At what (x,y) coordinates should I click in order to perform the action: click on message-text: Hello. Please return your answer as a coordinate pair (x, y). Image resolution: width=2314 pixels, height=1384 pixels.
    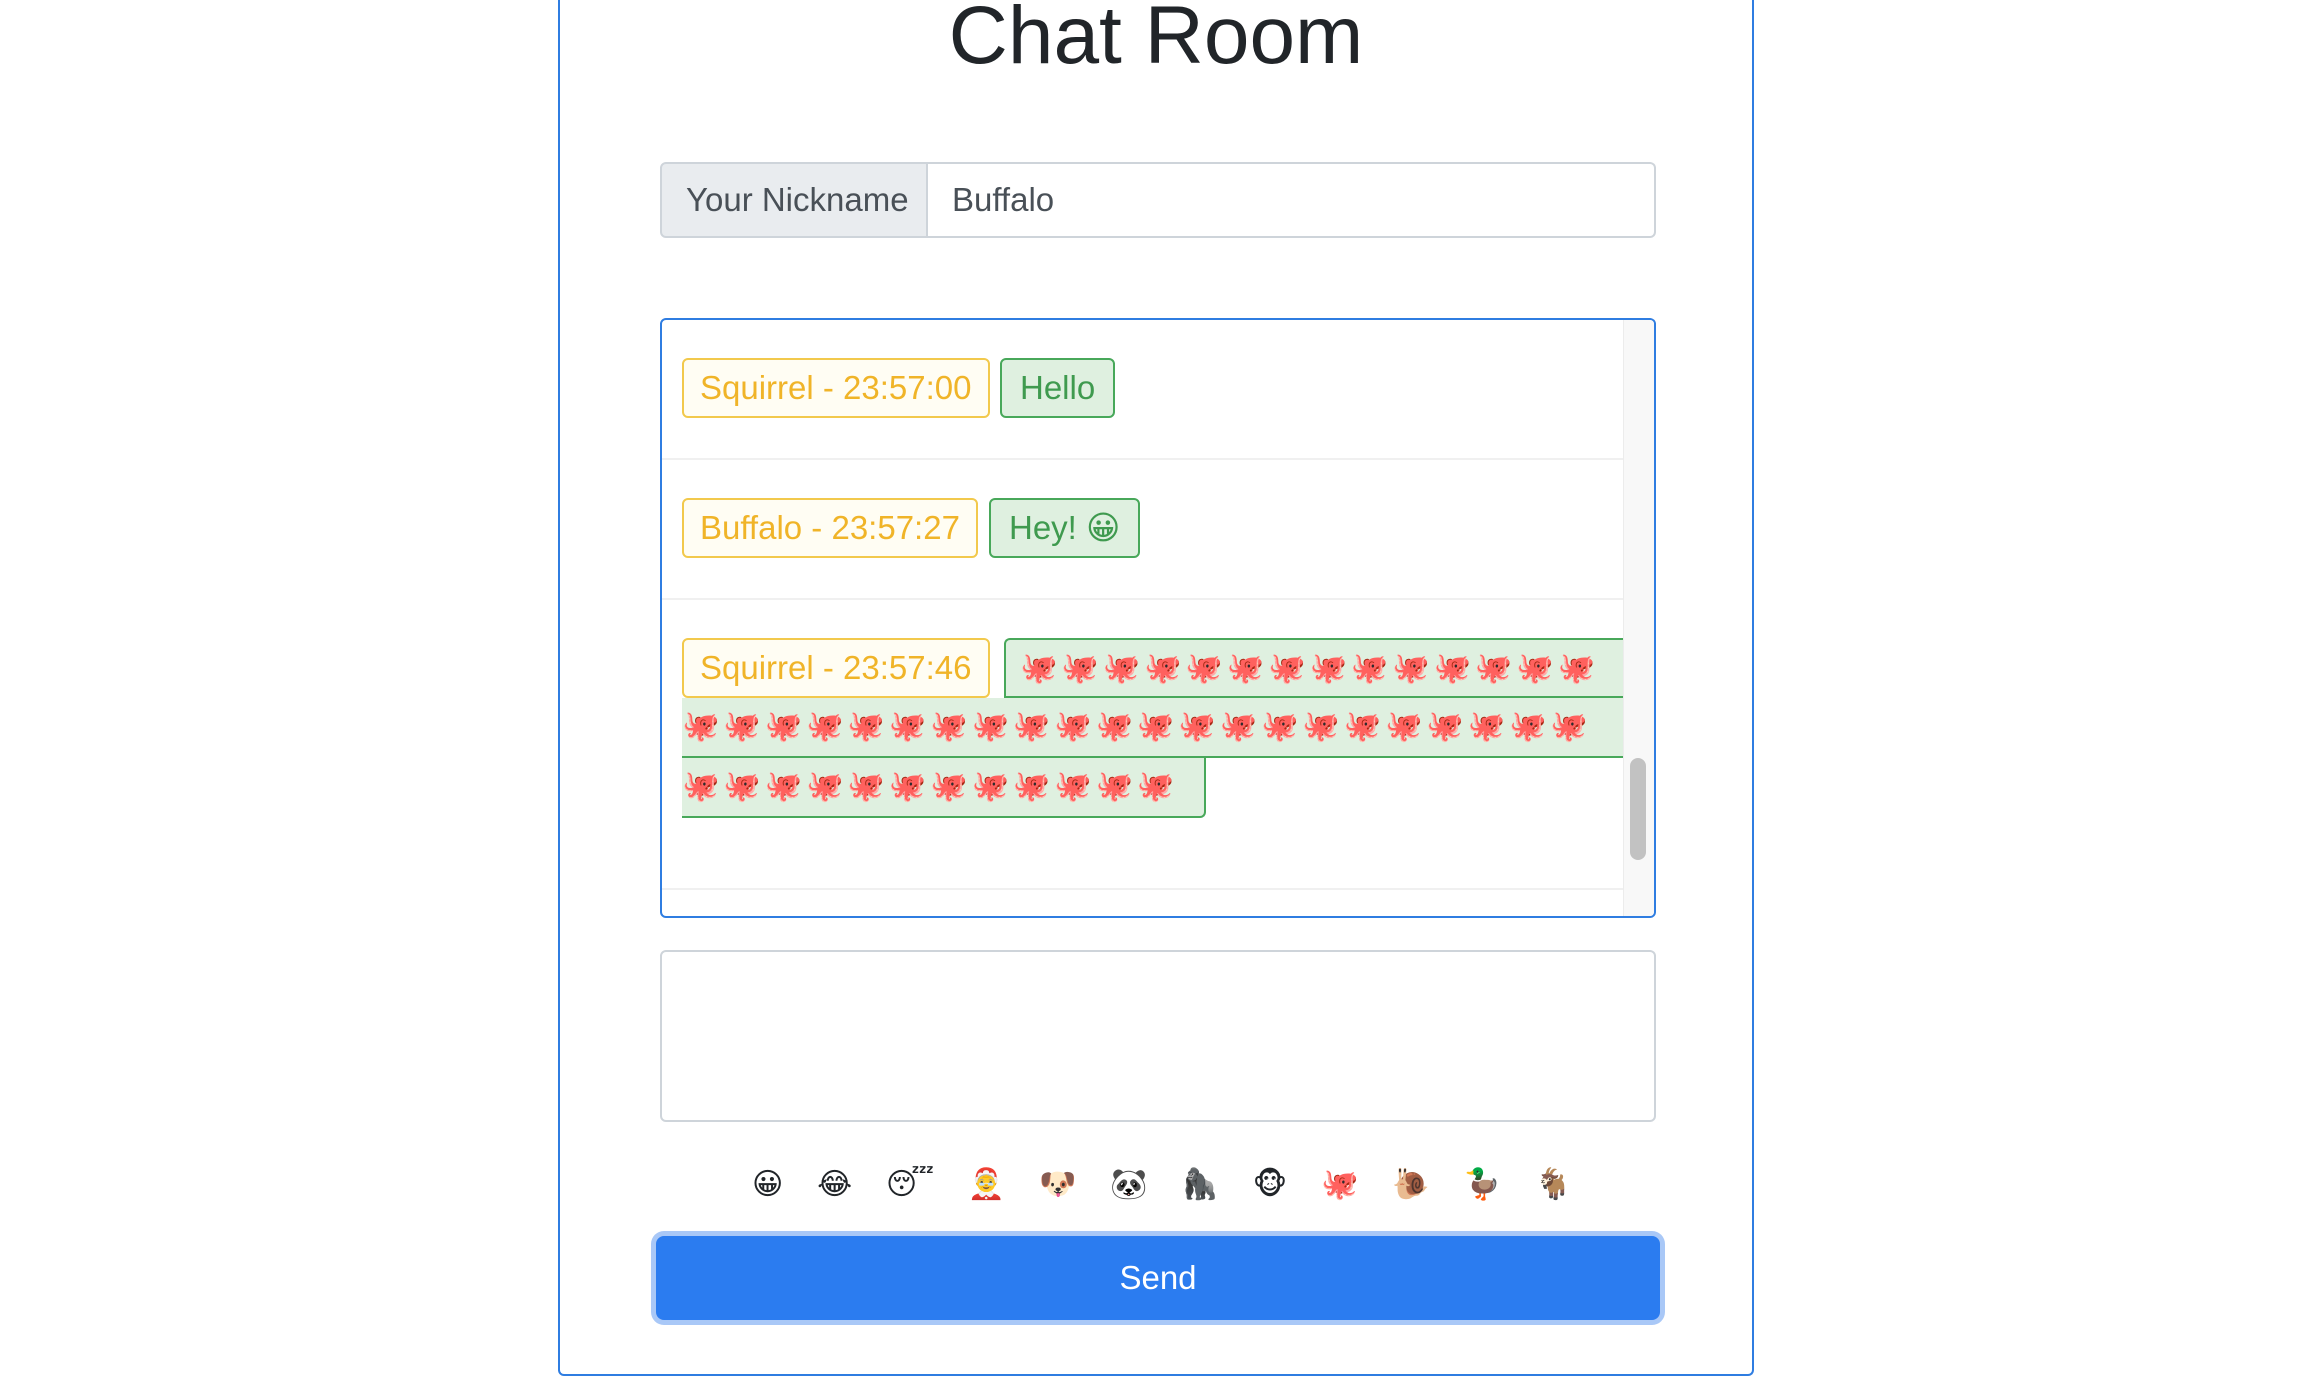
    Looking at the image, I should click on (1058, 388).